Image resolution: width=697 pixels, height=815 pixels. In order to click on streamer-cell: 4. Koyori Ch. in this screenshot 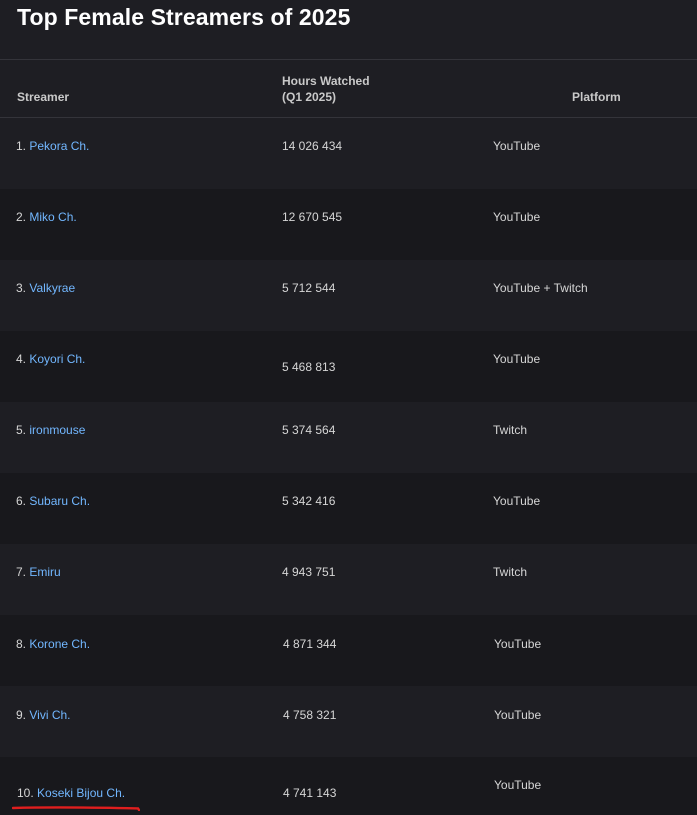, I will do `click(50, 359)`.